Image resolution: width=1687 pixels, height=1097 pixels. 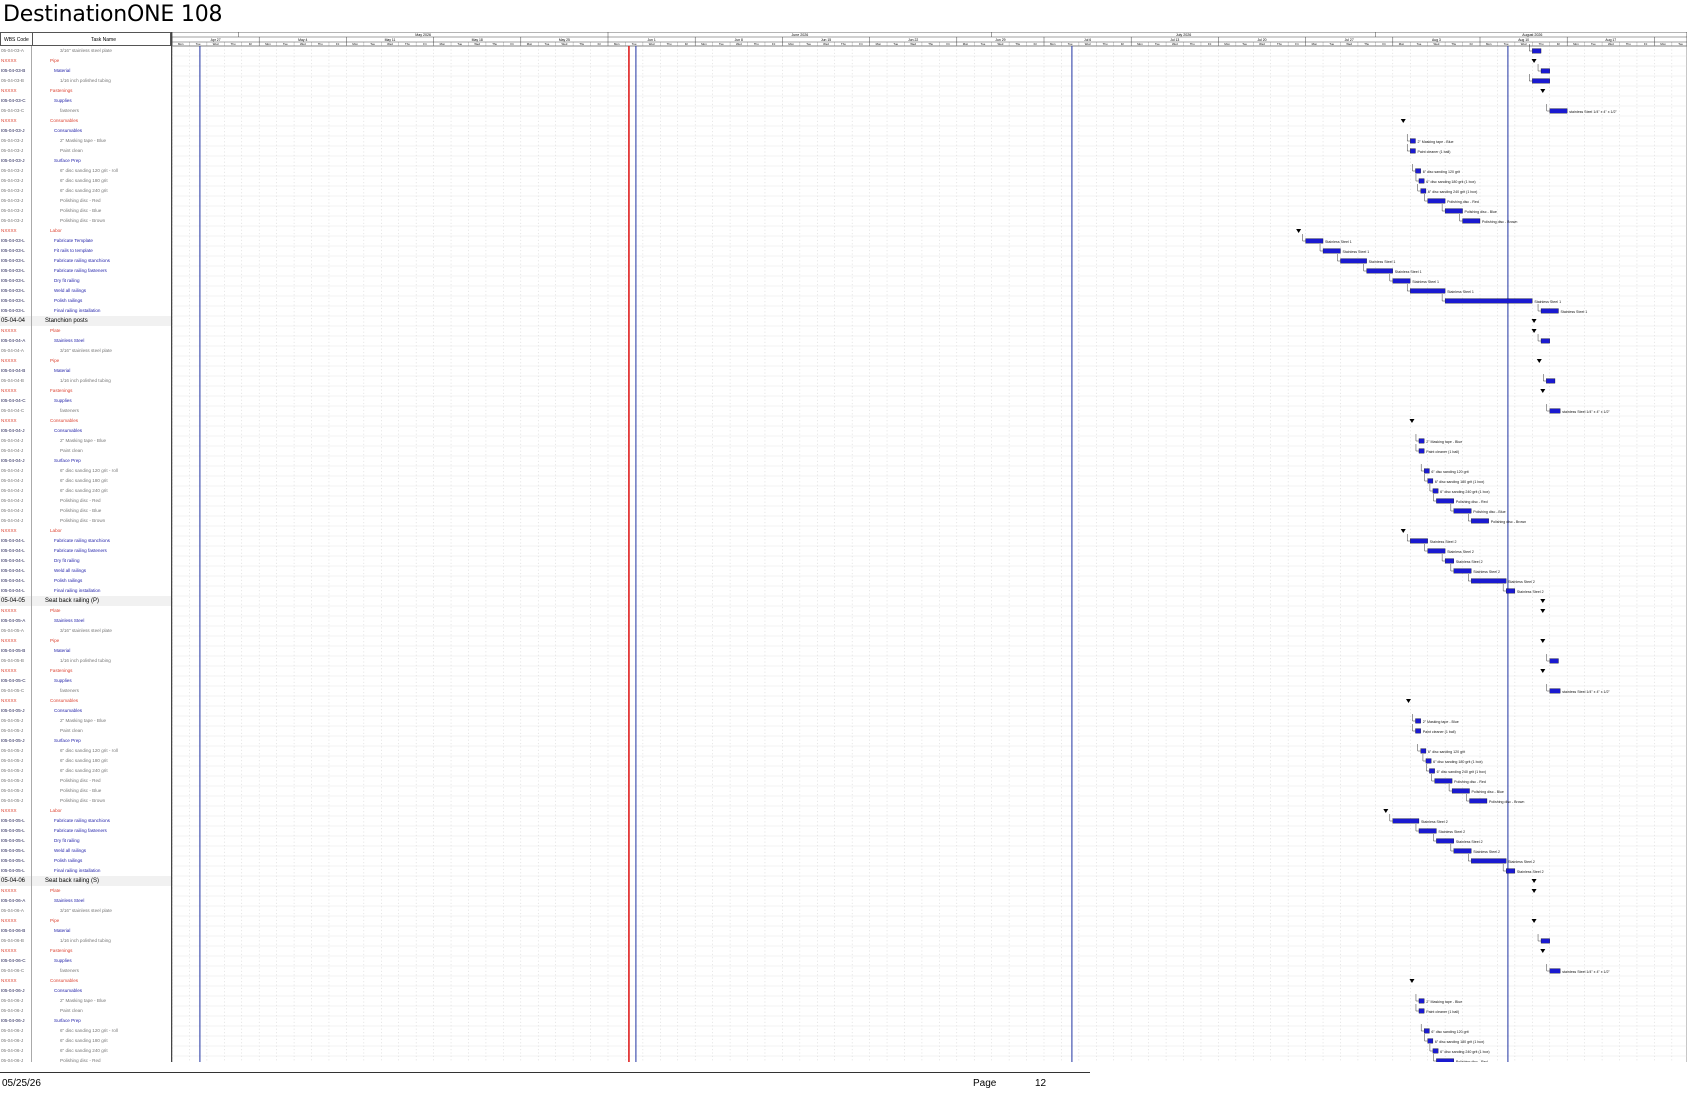 I want to click on task-row: I05-04-06-B Material, so click(x=85, y=931).